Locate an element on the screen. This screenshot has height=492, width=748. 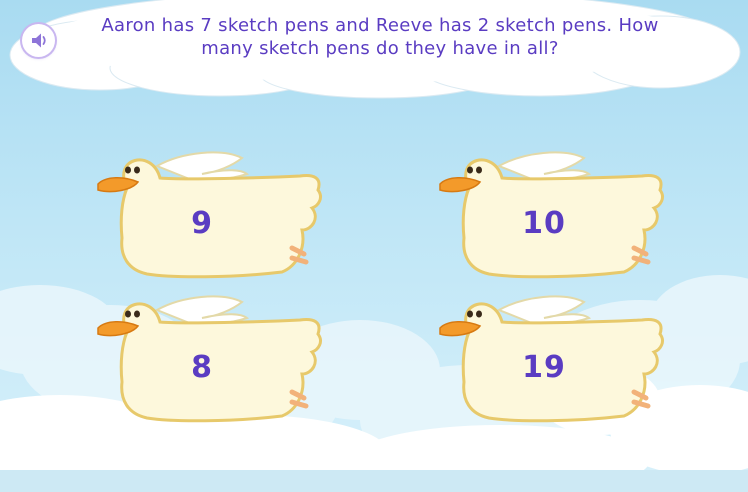
question-line-2: many sketch pens do they have in all? is located at coordinates (380, 48).